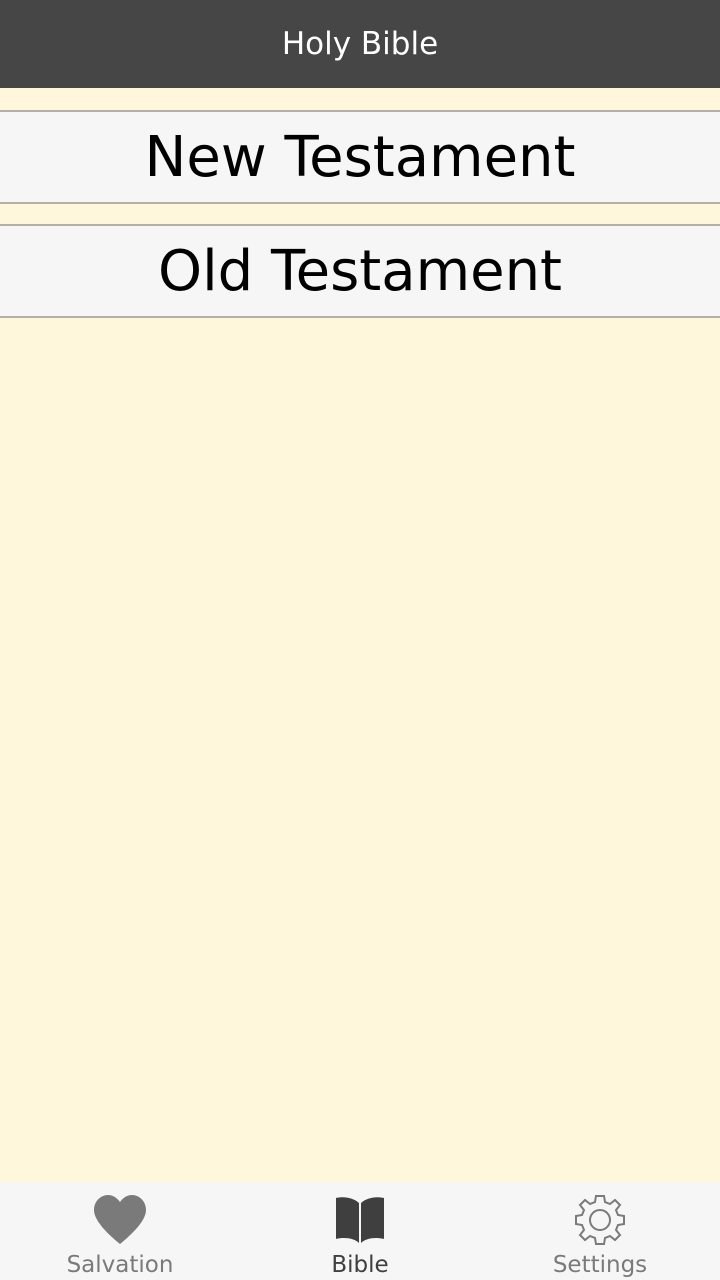  Describe the element at coordinates (360, 1220) in the screenshot. I see `book-icon` at that location.